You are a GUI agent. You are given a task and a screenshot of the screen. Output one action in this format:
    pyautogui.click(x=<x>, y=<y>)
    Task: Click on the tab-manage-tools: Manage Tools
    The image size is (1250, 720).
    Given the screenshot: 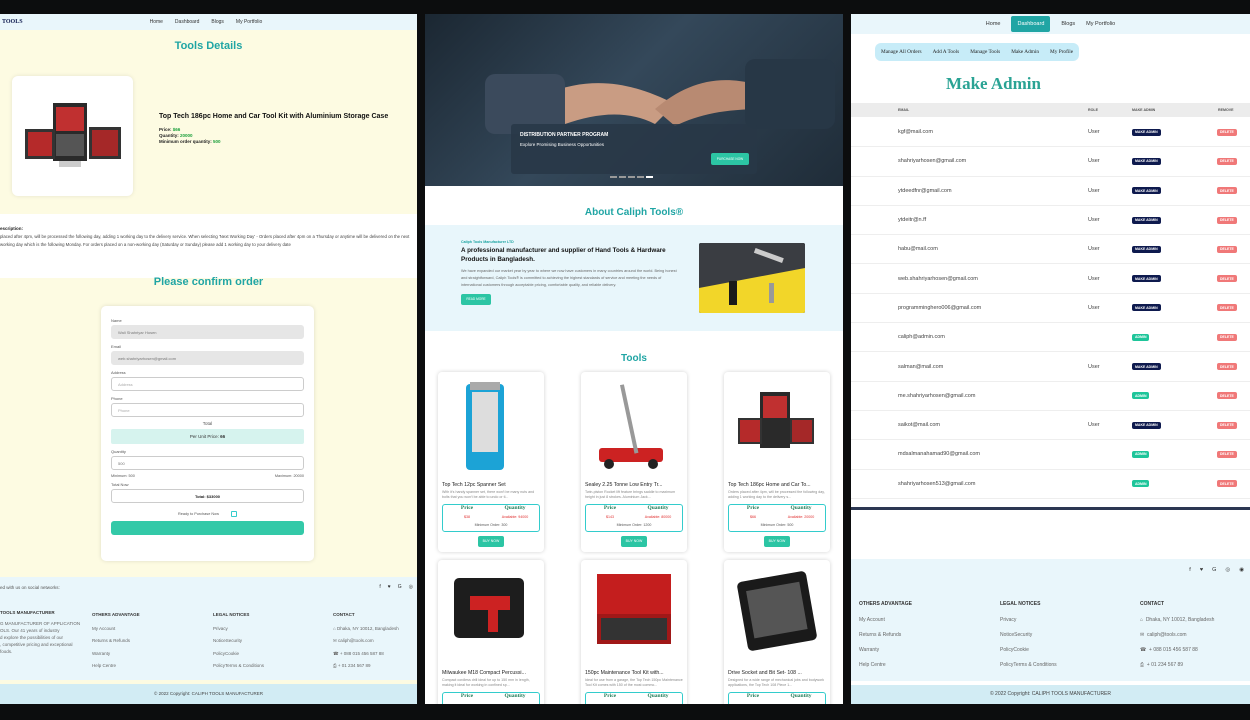 What is the action you would take?
    pyautogui.click(x=985, y=52)
    